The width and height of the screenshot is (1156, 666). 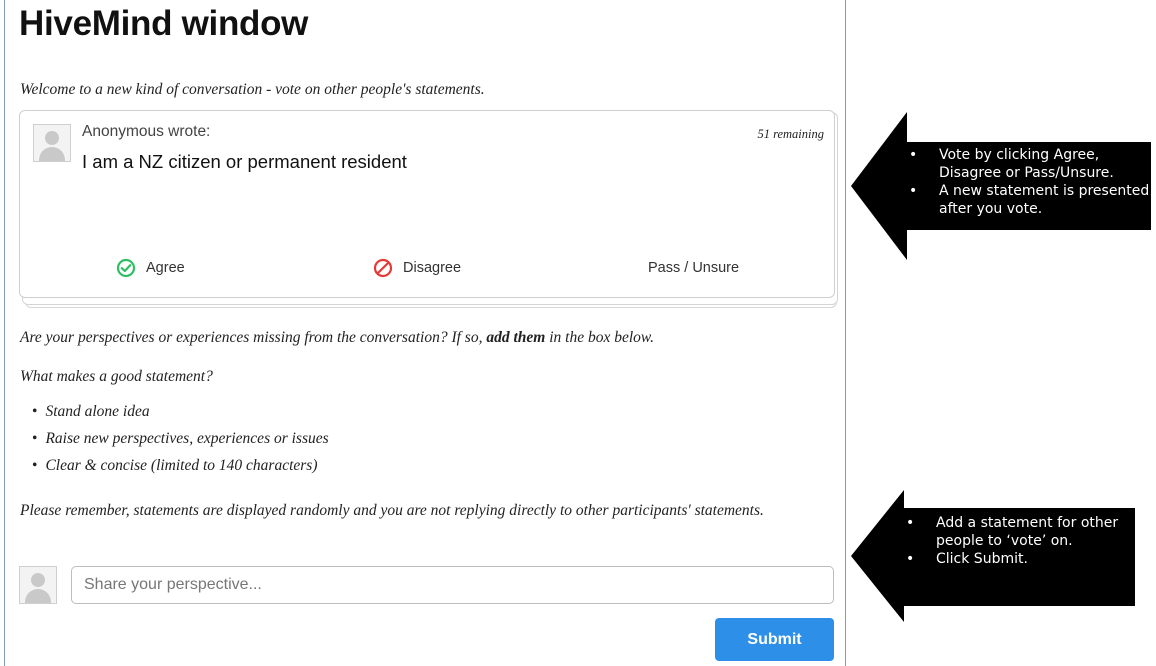 I want to click on pass-unsure-button: Pass / Unsure, so click(x=693, y=268).